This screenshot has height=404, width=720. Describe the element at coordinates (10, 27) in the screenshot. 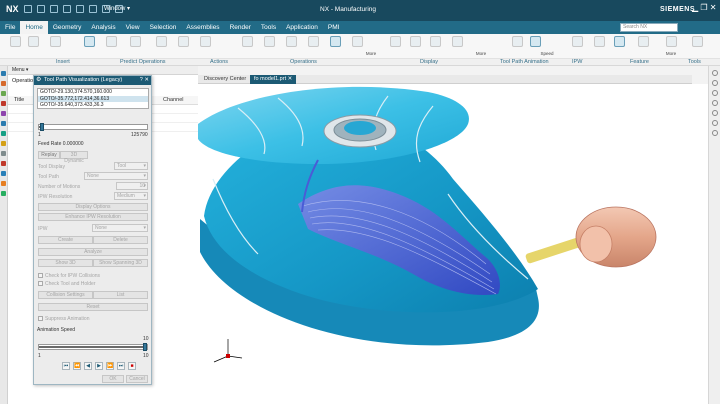

I see `menu-file: File` at that location.